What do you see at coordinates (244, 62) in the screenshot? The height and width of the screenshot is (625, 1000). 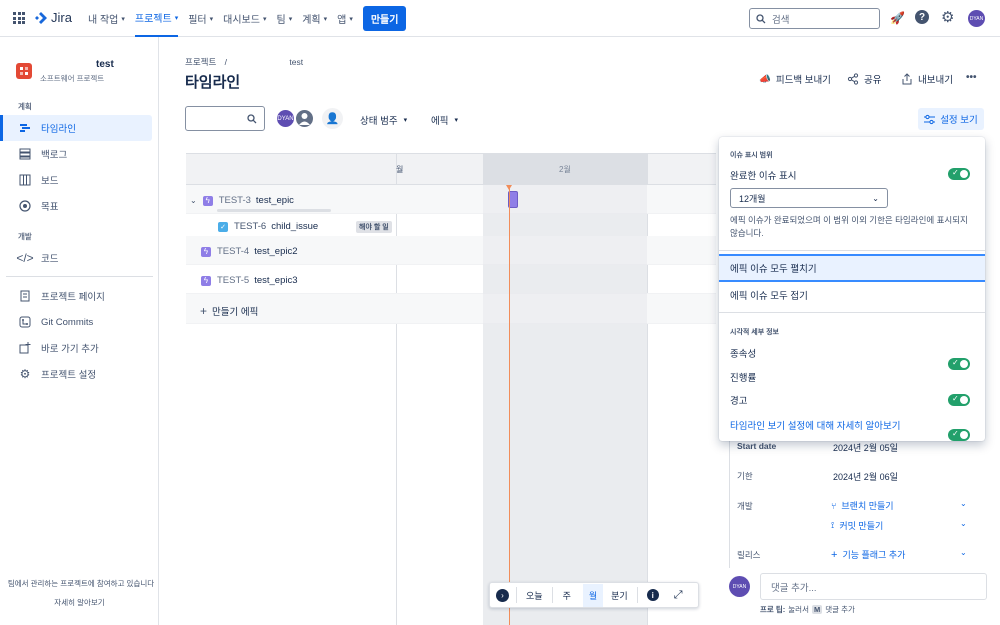 I see `breadcrumb: 프로젝트 / test` at bounding box center [244, 62].